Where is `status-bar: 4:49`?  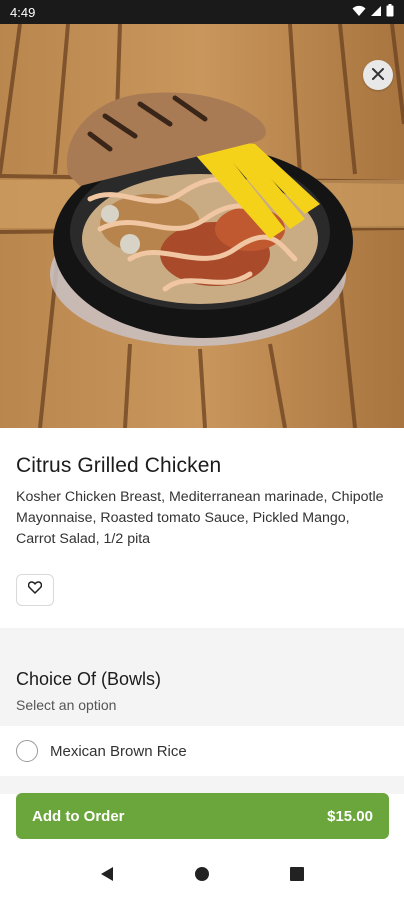 status-bar: 4:49 is located at coordinates (202, 12).